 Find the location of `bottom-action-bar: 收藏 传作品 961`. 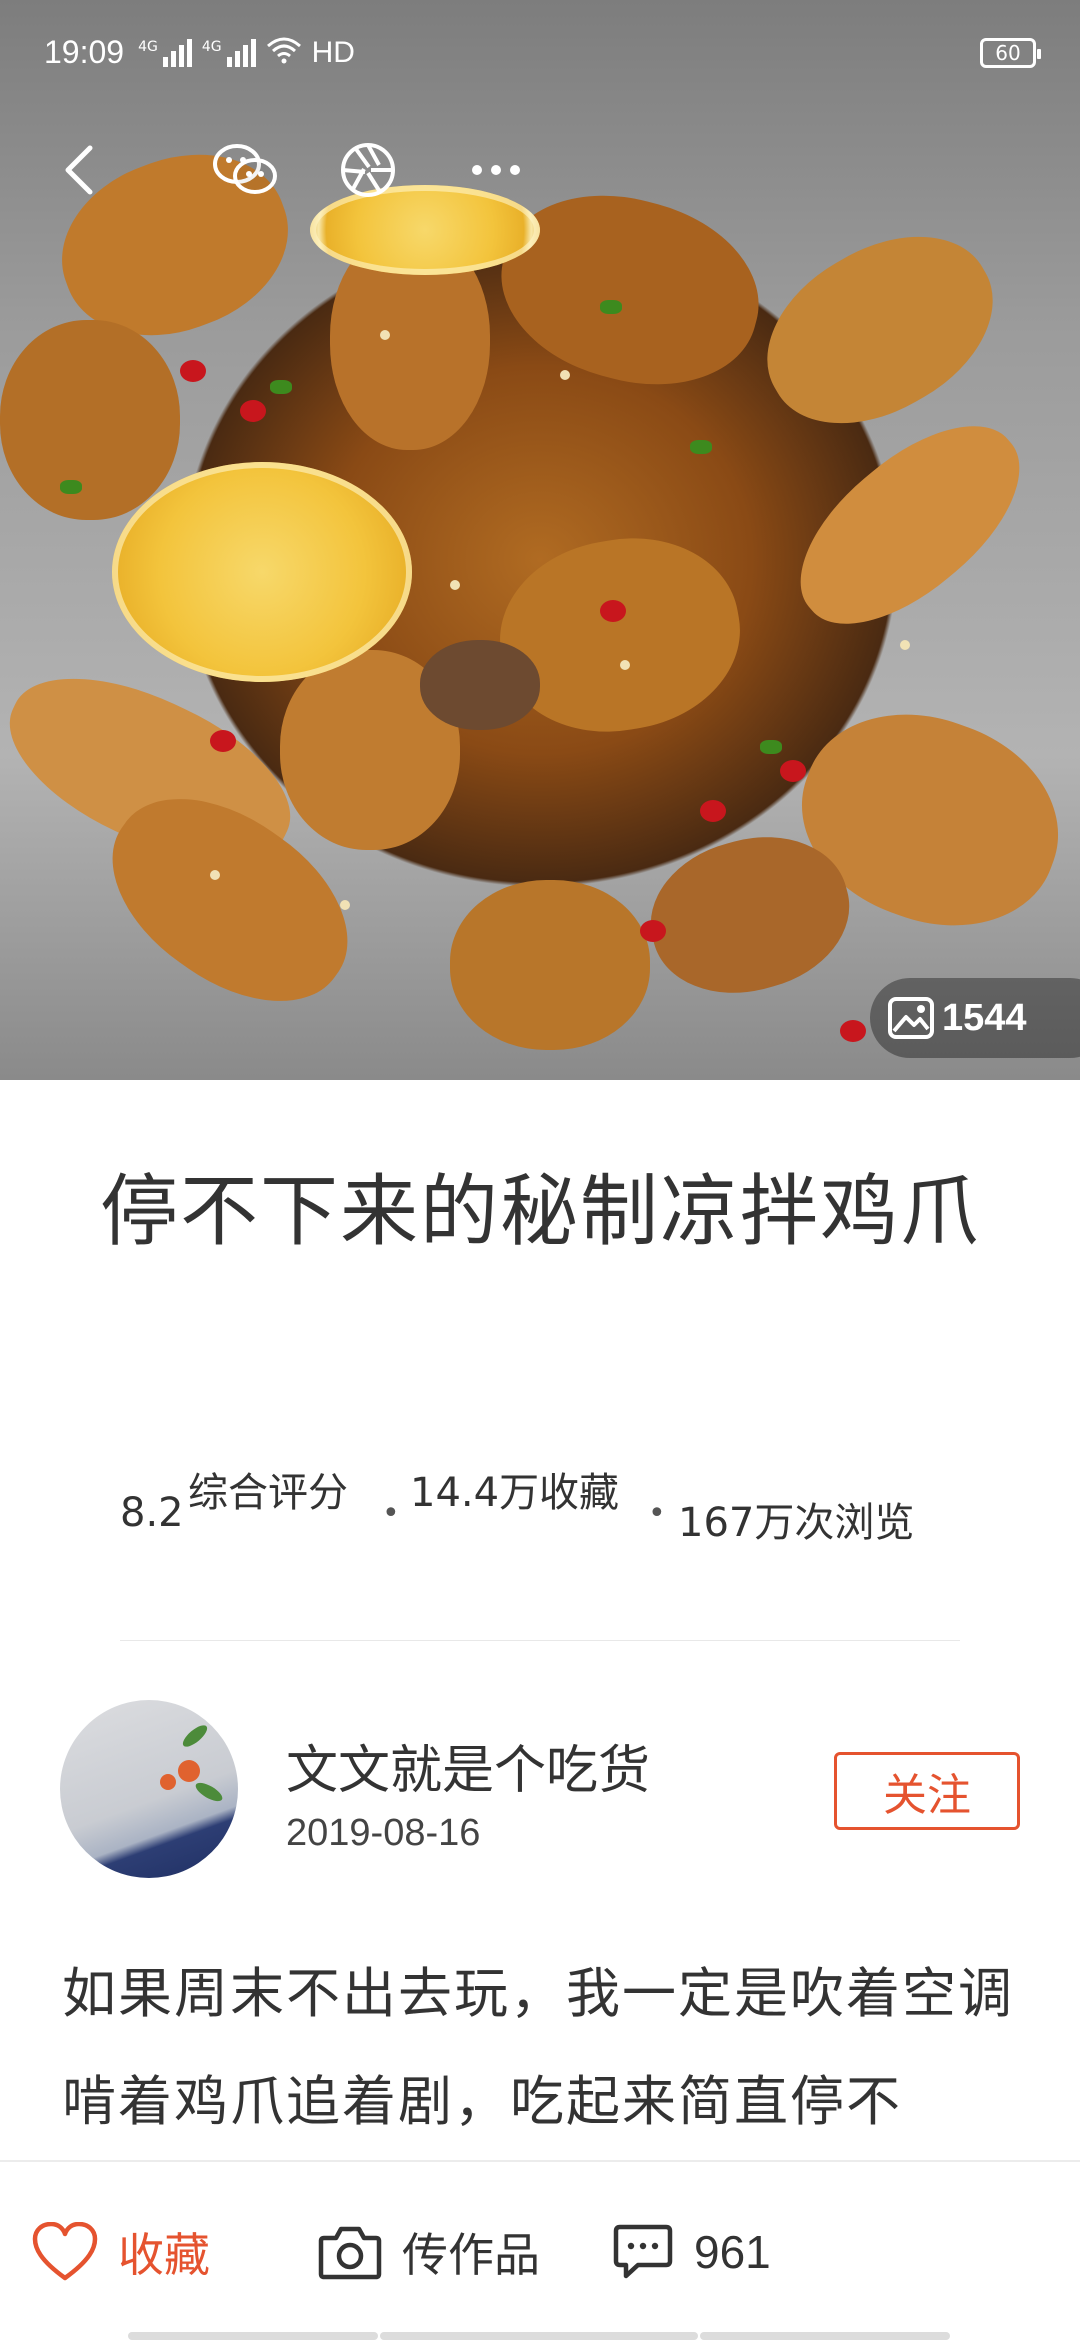

bottom-action-bar: 收藏 传作品 961 is located at coordinates (540, 2250).